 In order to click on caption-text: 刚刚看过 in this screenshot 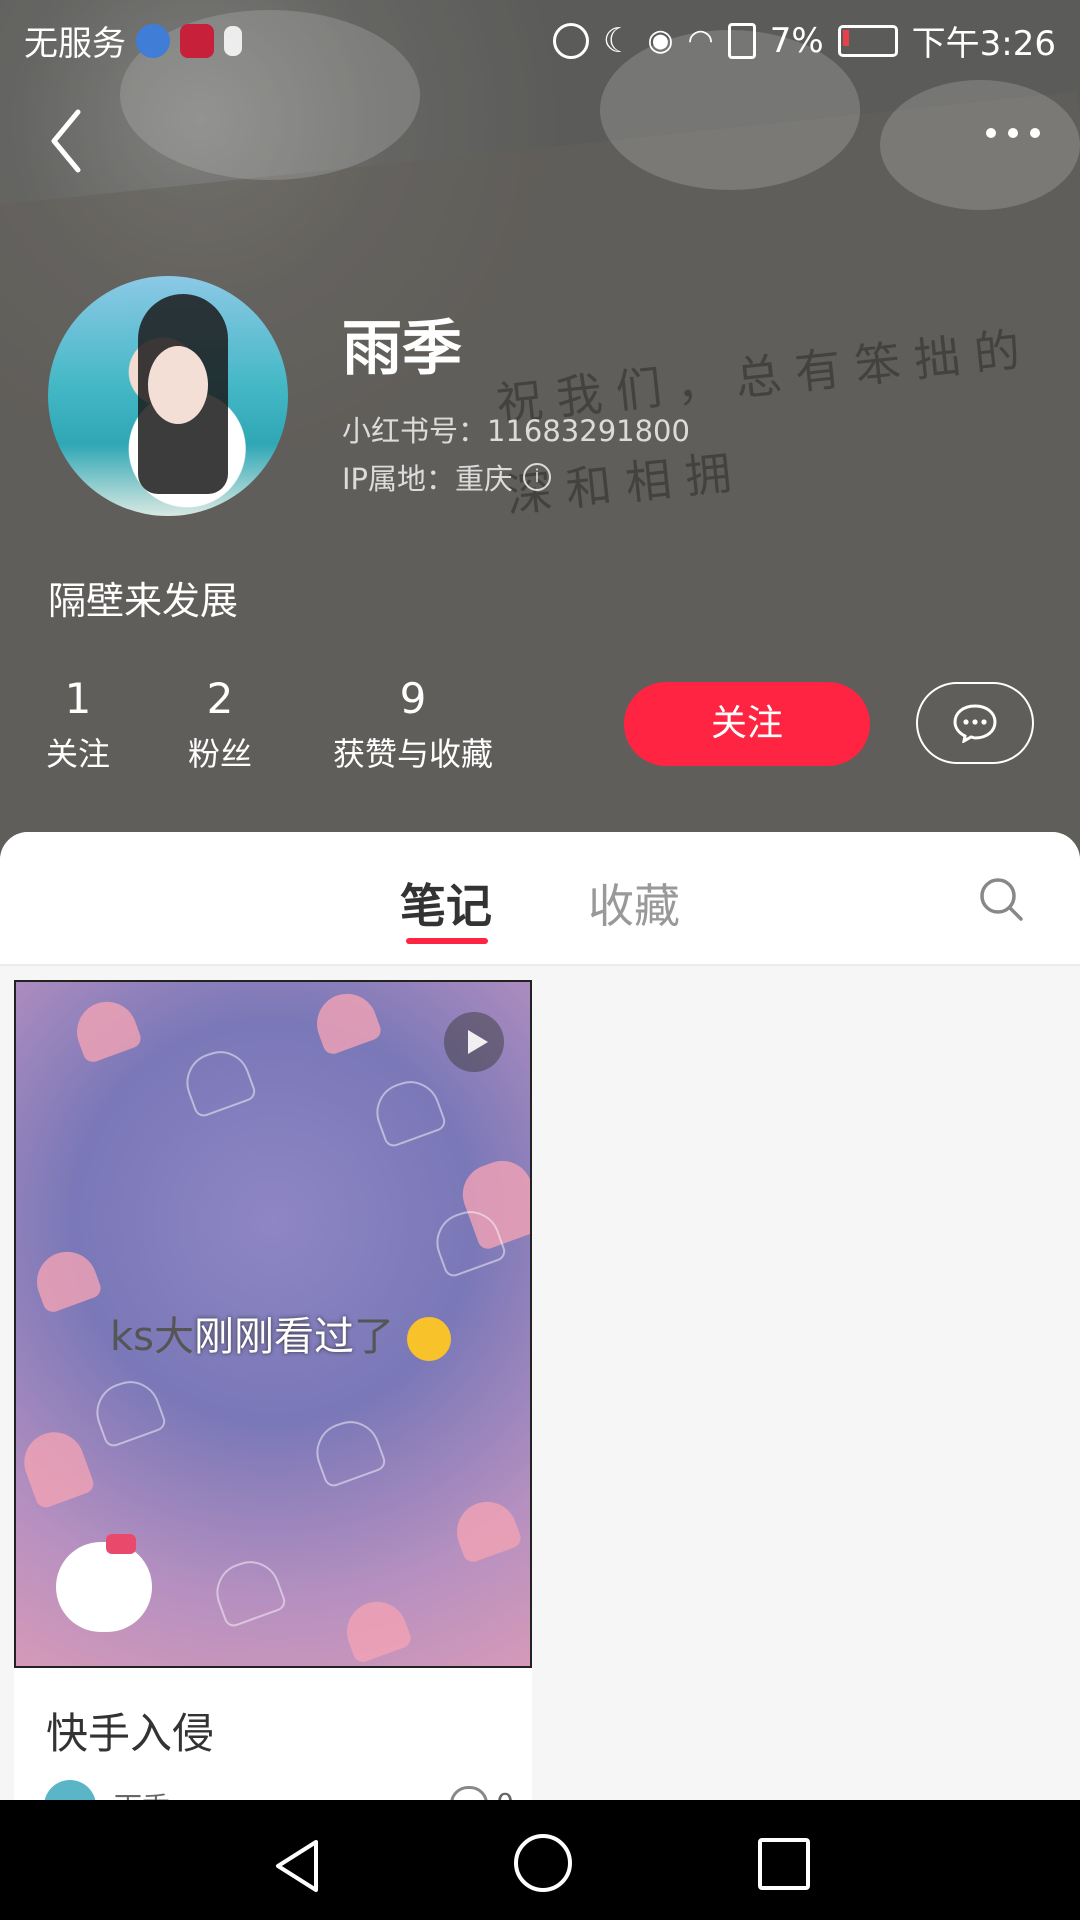, I will do `click(274, 1337)`.